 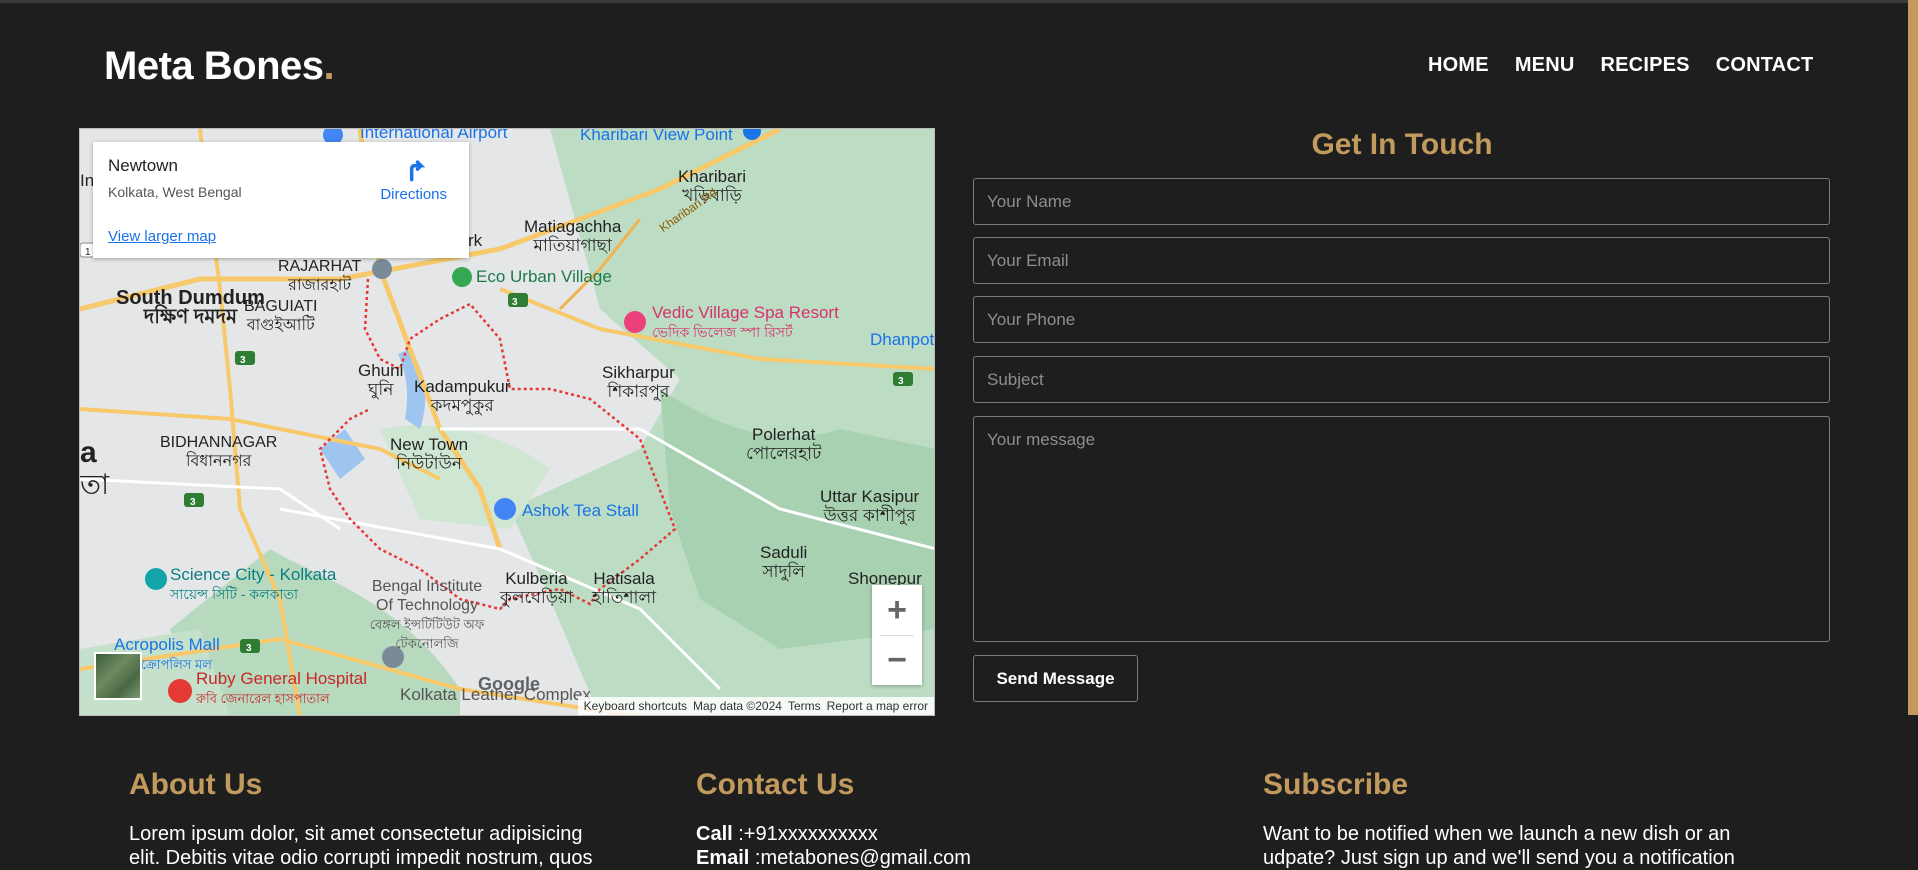 What do you see at coordinates (1645, 65) in the screenshot?
I see `nav-recipes: RECIPES` at bounding box center [1645, 65].